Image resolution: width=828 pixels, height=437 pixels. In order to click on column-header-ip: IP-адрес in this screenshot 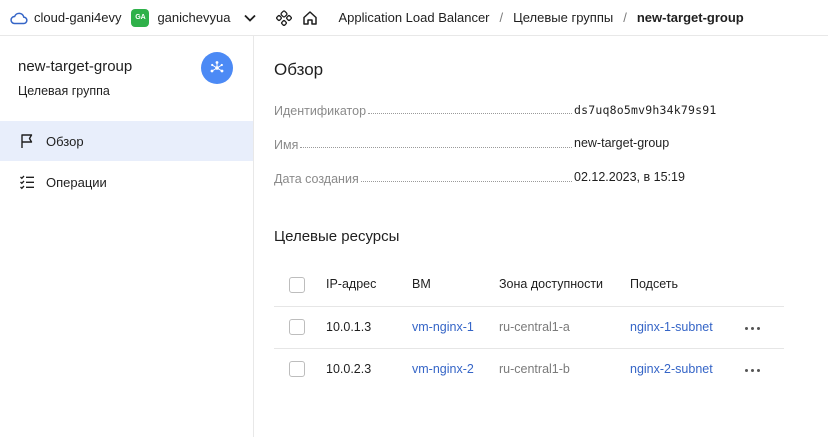, I will do `click(351, 284)`.